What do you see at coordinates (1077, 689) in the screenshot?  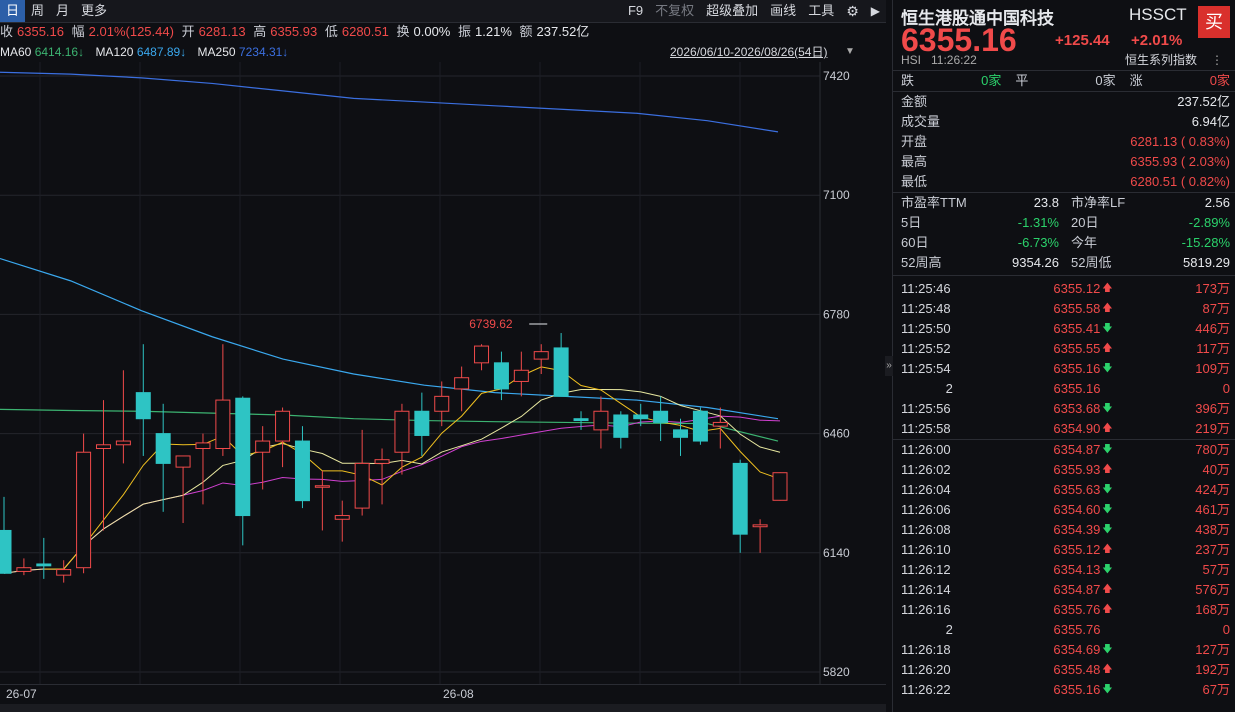 I see `tick-price: 6355.16` at bounding box center [1077, 689].